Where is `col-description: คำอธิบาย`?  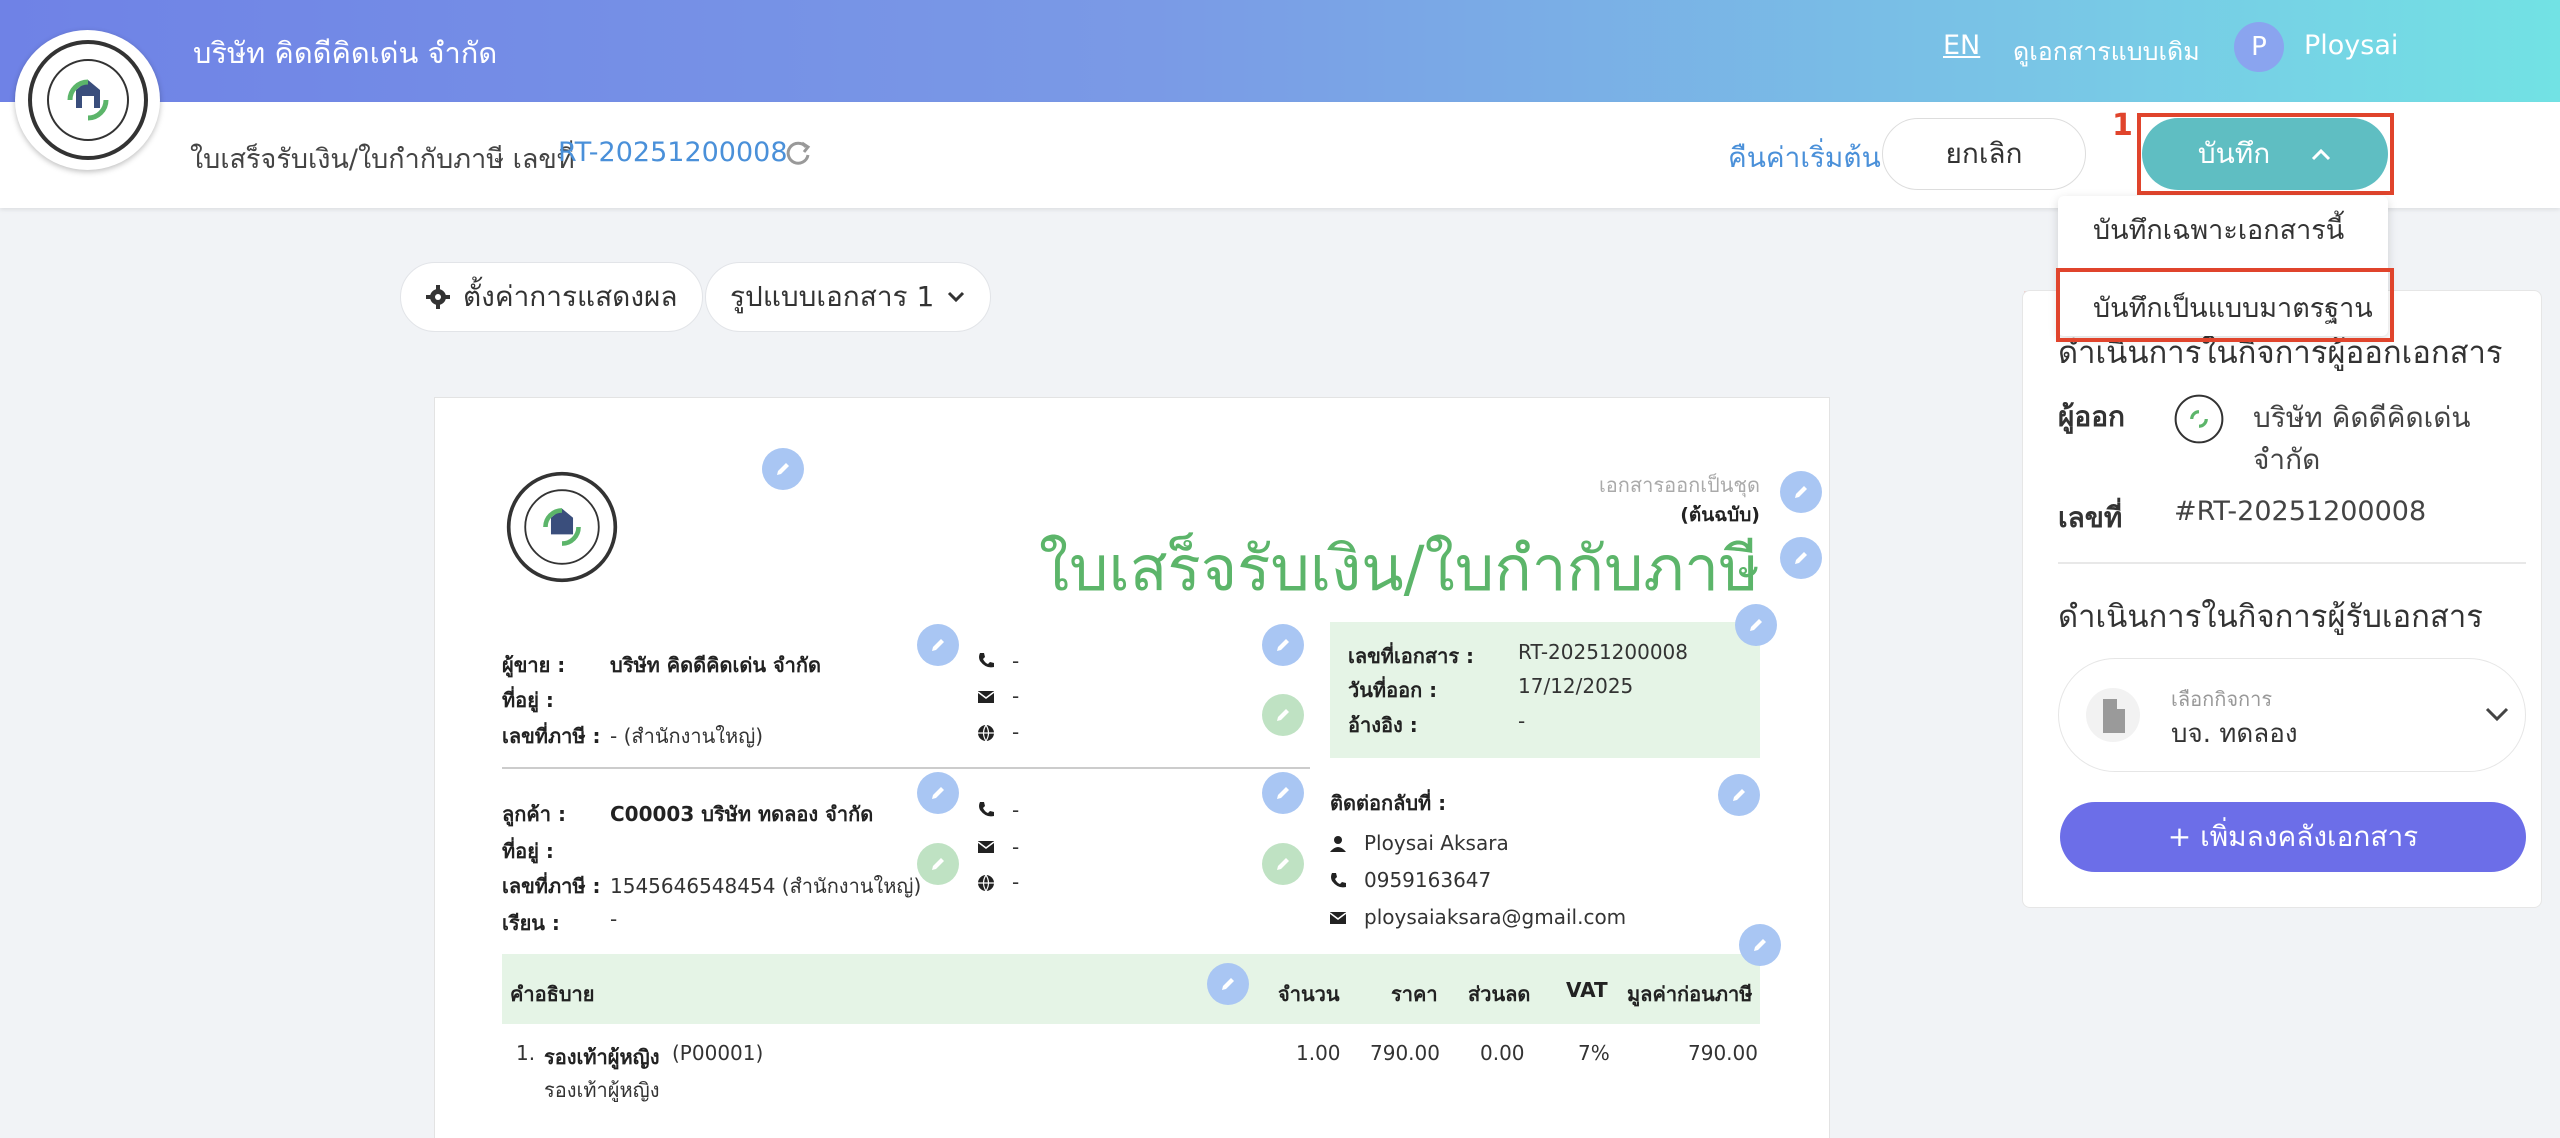
col-description: คำอธิบาย is located at coordinates (552, 994).